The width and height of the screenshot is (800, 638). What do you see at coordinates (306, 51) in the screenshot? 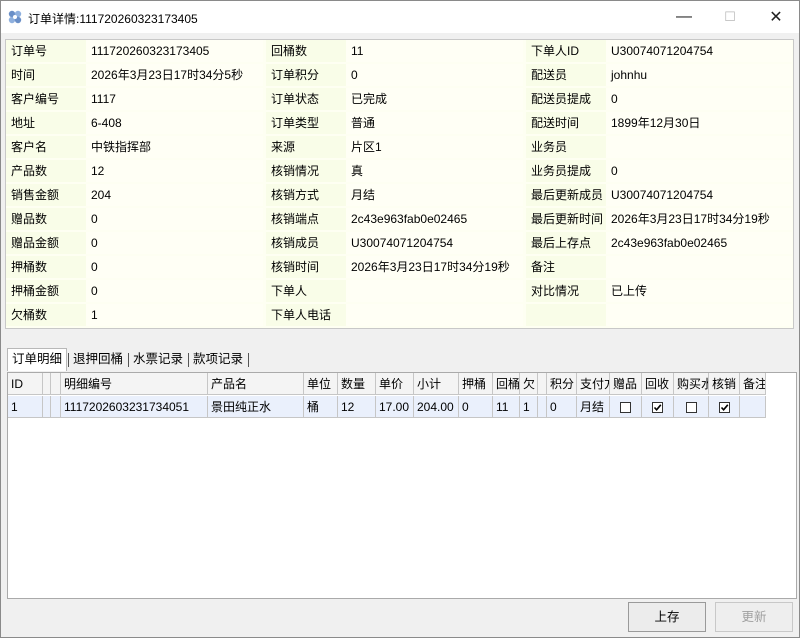
I see `info-label: 回桶数` at bounding box center [306, 51].